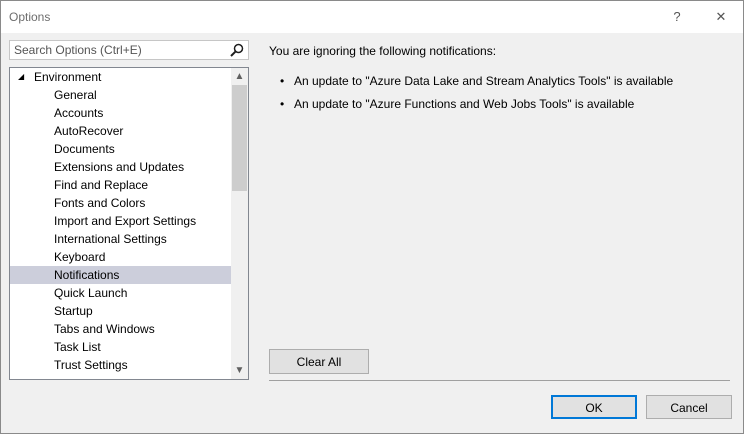 The width and height of the screenshot is (744, 434). Describe the element at coordinates (125, 221) in the screenshot. I see `tree-item-label: Import and Export Settings` at that location.